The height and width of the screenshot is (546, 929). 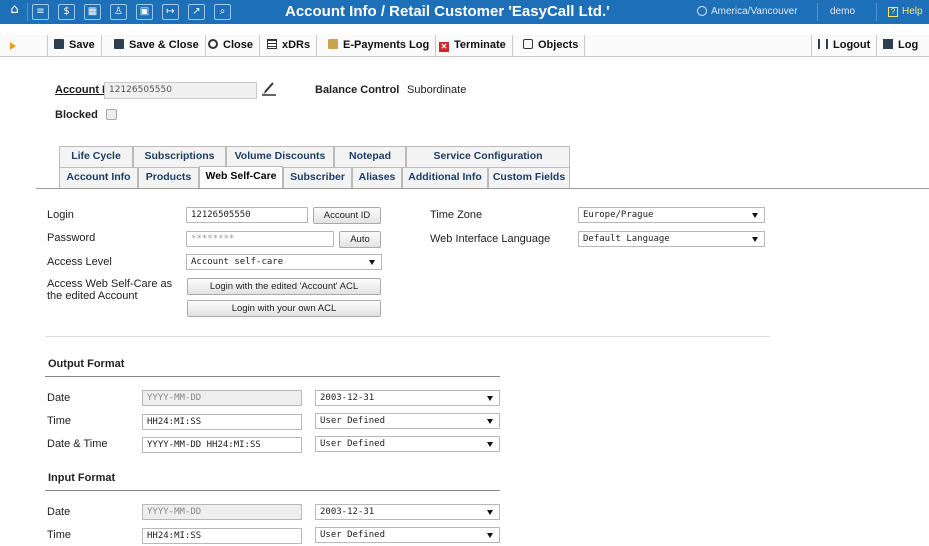 What do you see at coordinates (179, 156) in the screenshot?
I see `tab-subscriptions: Subscriptions` at bounding box center [179, 156].